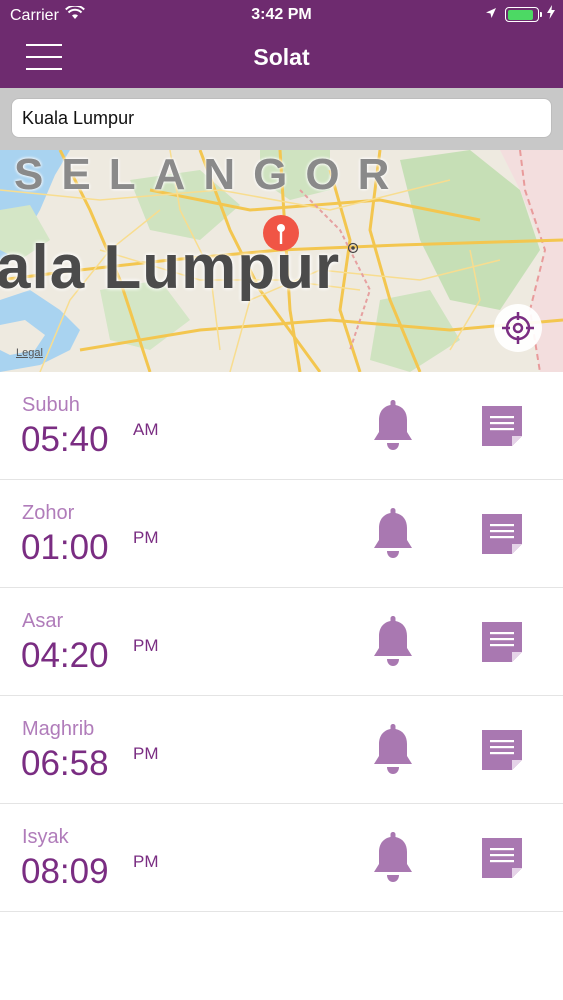  I want to click on map-marker-dot-icon, so click(353, 248).